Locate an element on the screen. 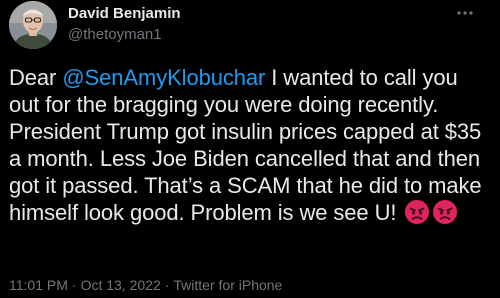 The height and width of the screenshot is (298, 500). author-name: David Benjamin is located at coordinates (124, 13).